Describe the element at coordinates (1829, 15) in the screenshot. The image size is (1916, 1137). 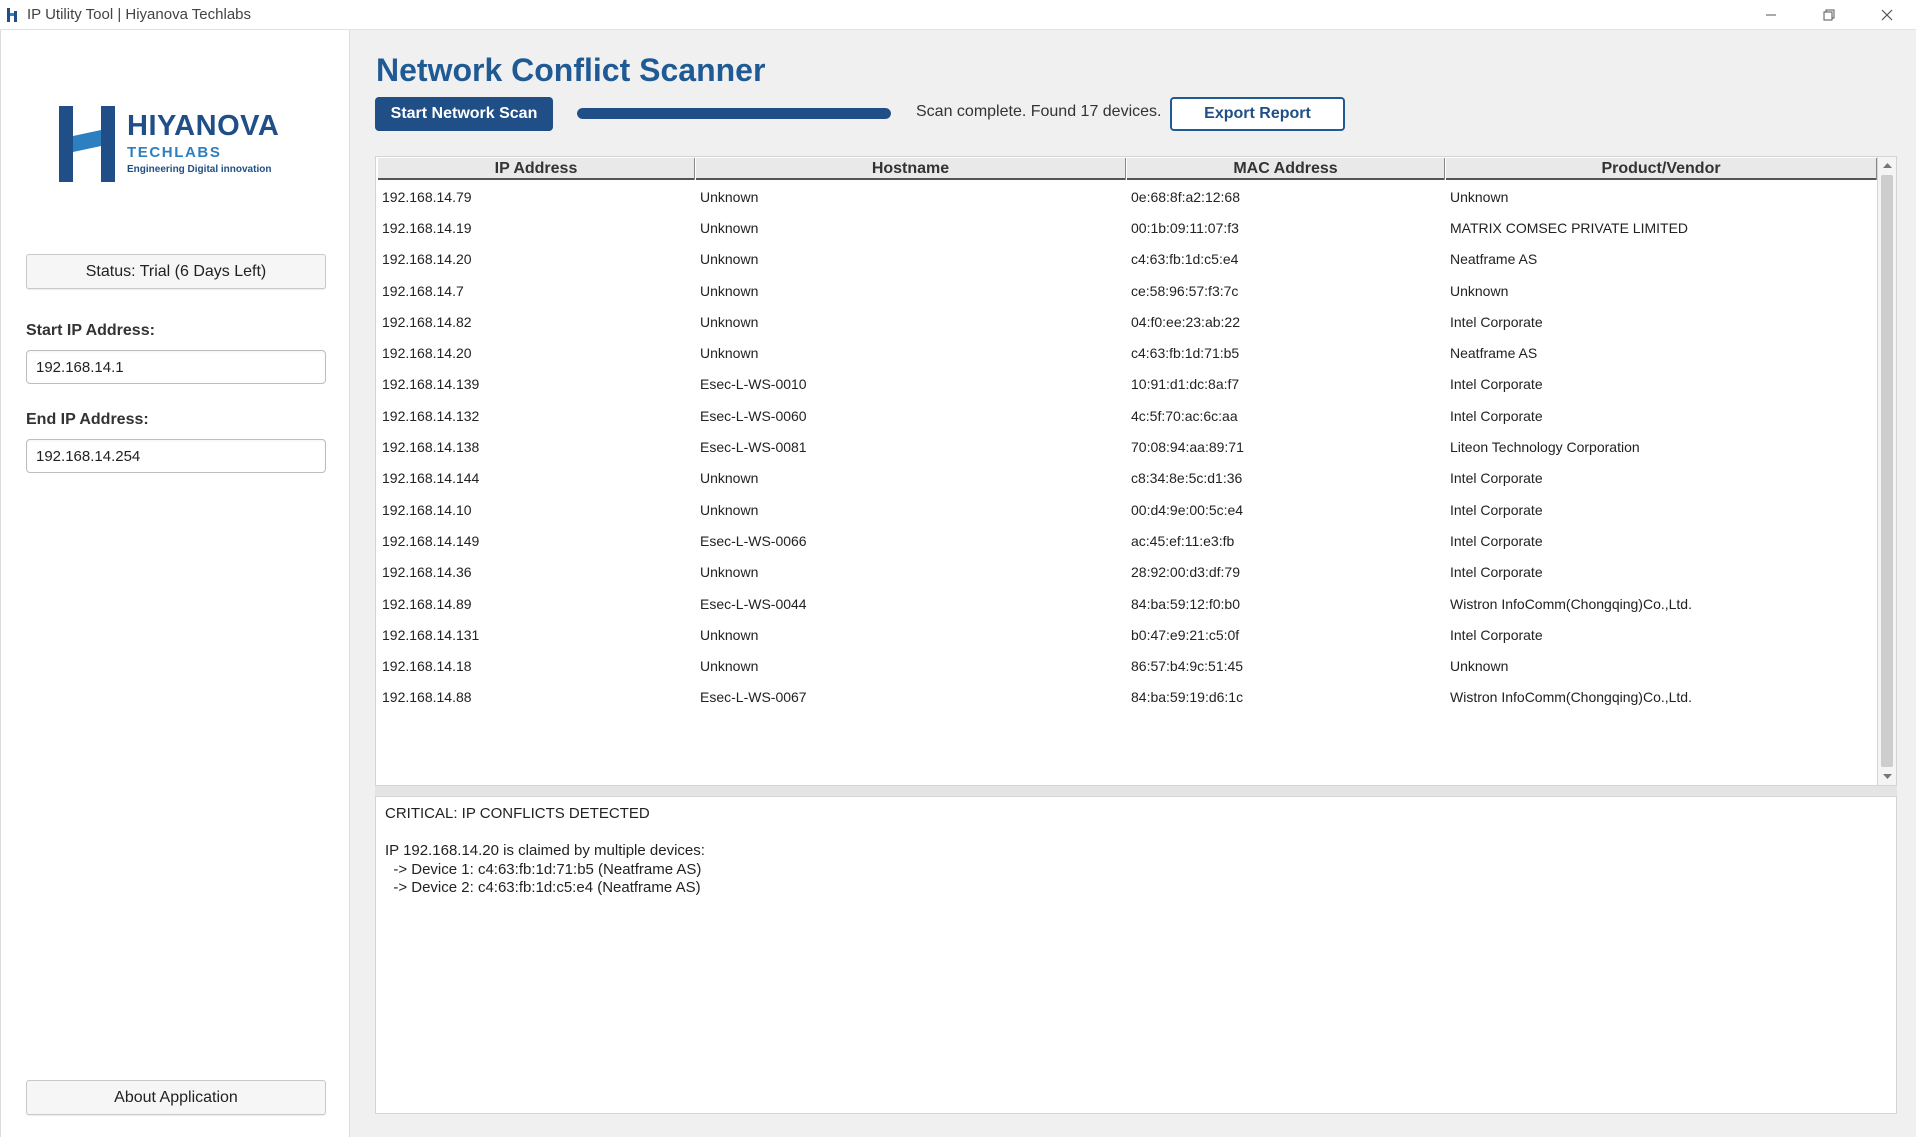
I see `restore-button` at that location.